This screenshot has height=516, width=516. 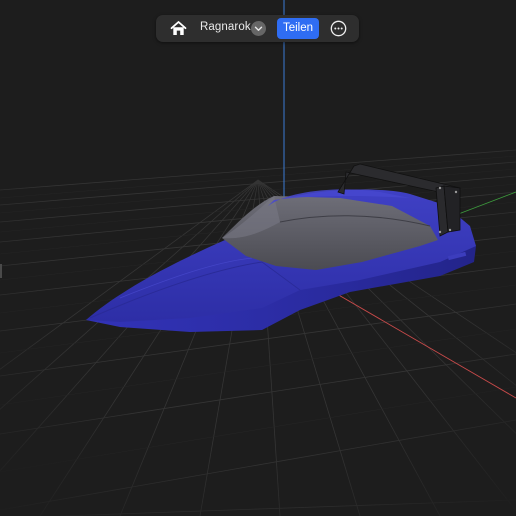 I want to click on house-icon, so click(x=178, y=28).